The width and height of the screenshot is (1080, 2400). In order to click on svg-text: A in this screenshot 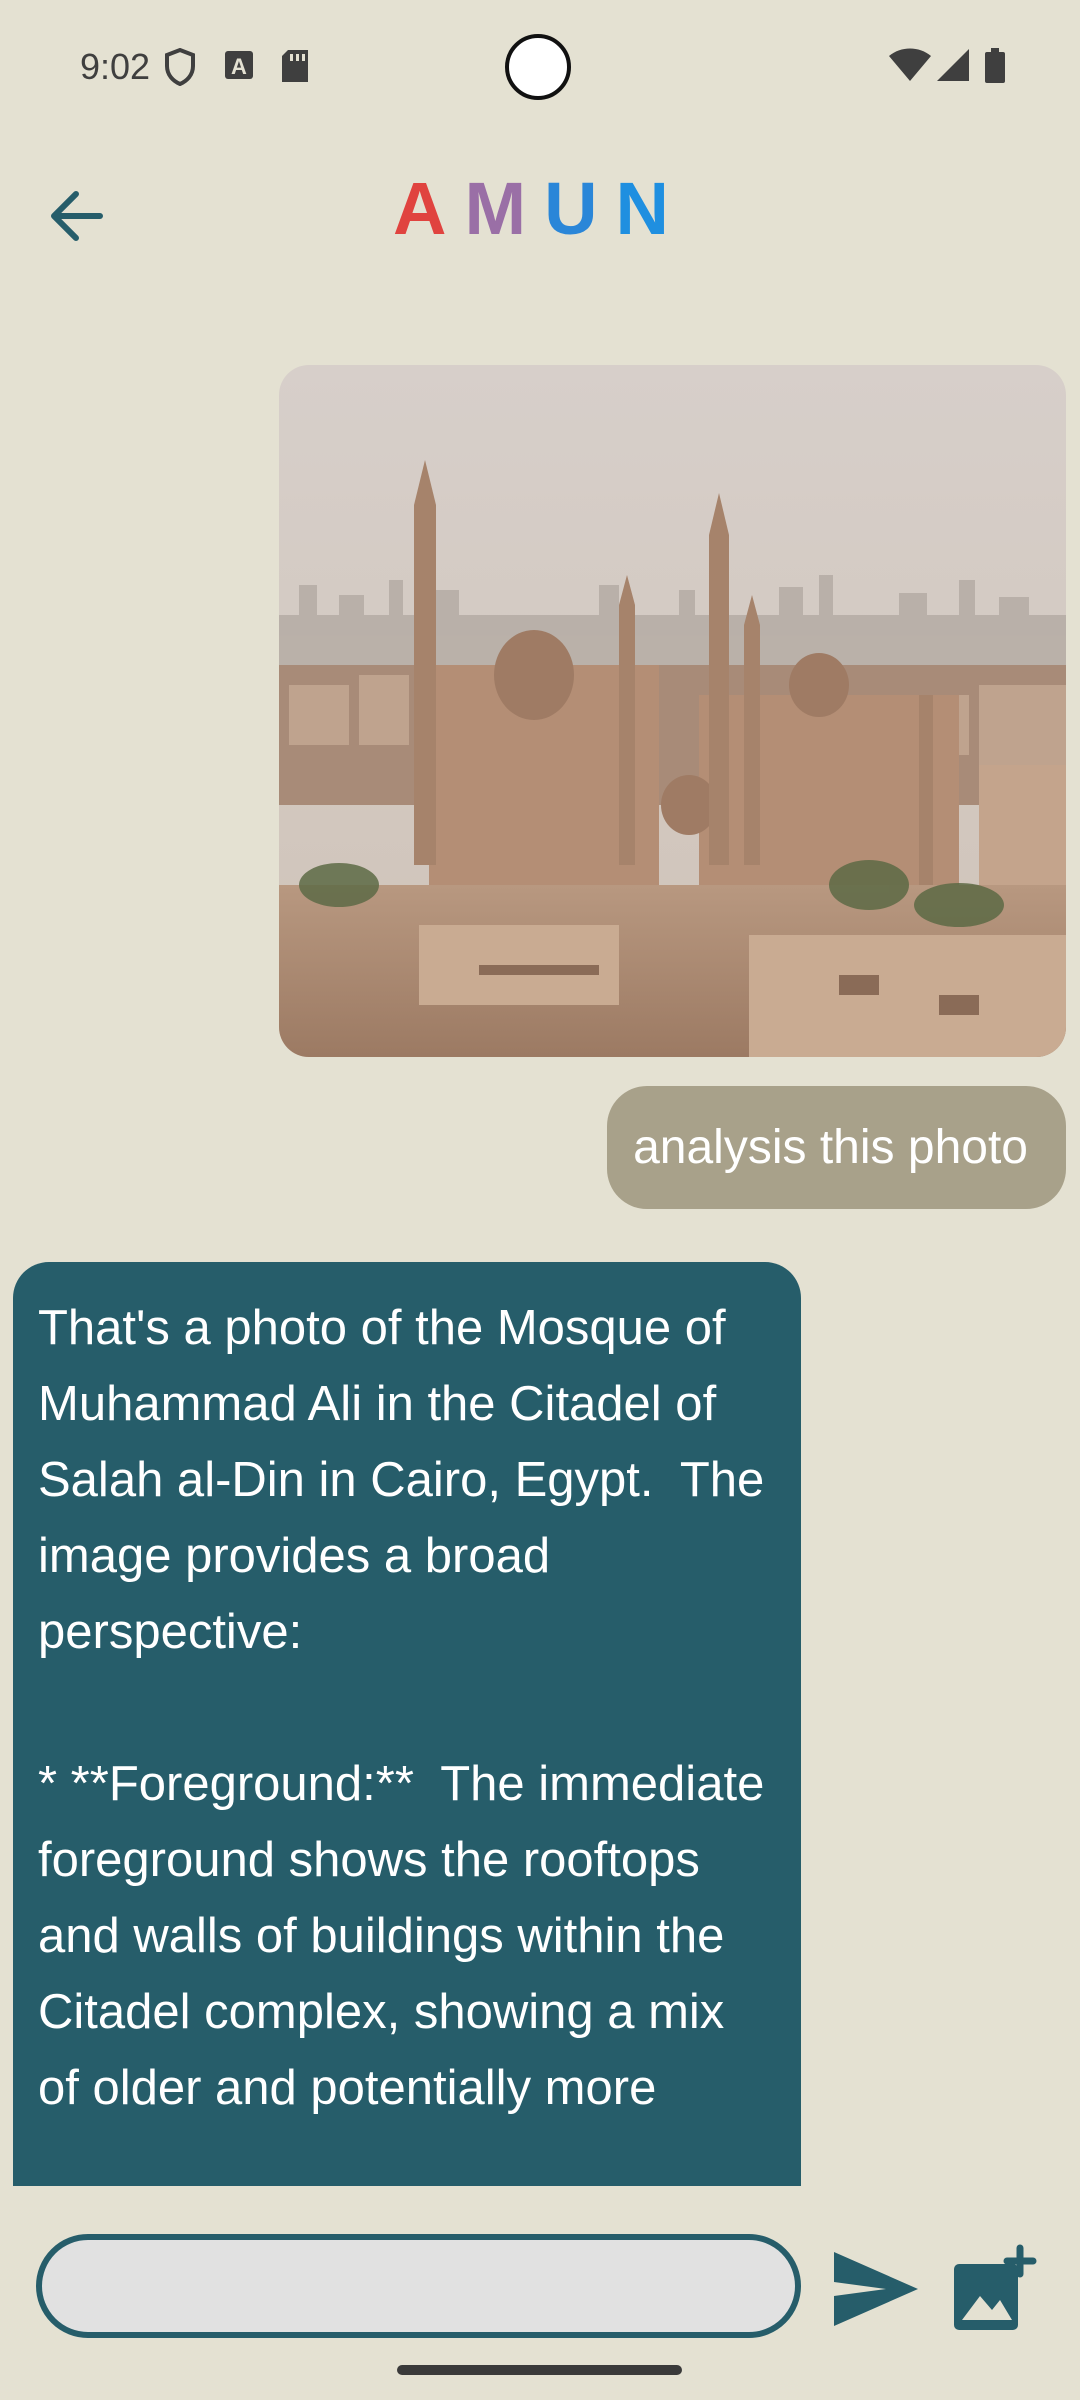, I will do `click(239, 66)`.